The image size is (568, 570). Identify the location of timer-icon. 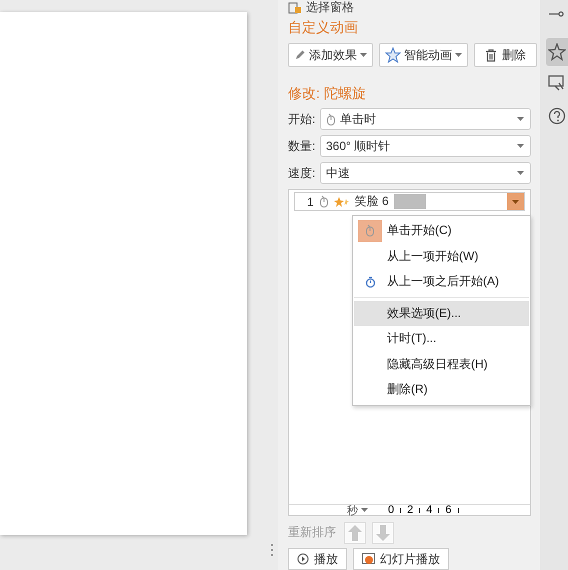
(370, 282).